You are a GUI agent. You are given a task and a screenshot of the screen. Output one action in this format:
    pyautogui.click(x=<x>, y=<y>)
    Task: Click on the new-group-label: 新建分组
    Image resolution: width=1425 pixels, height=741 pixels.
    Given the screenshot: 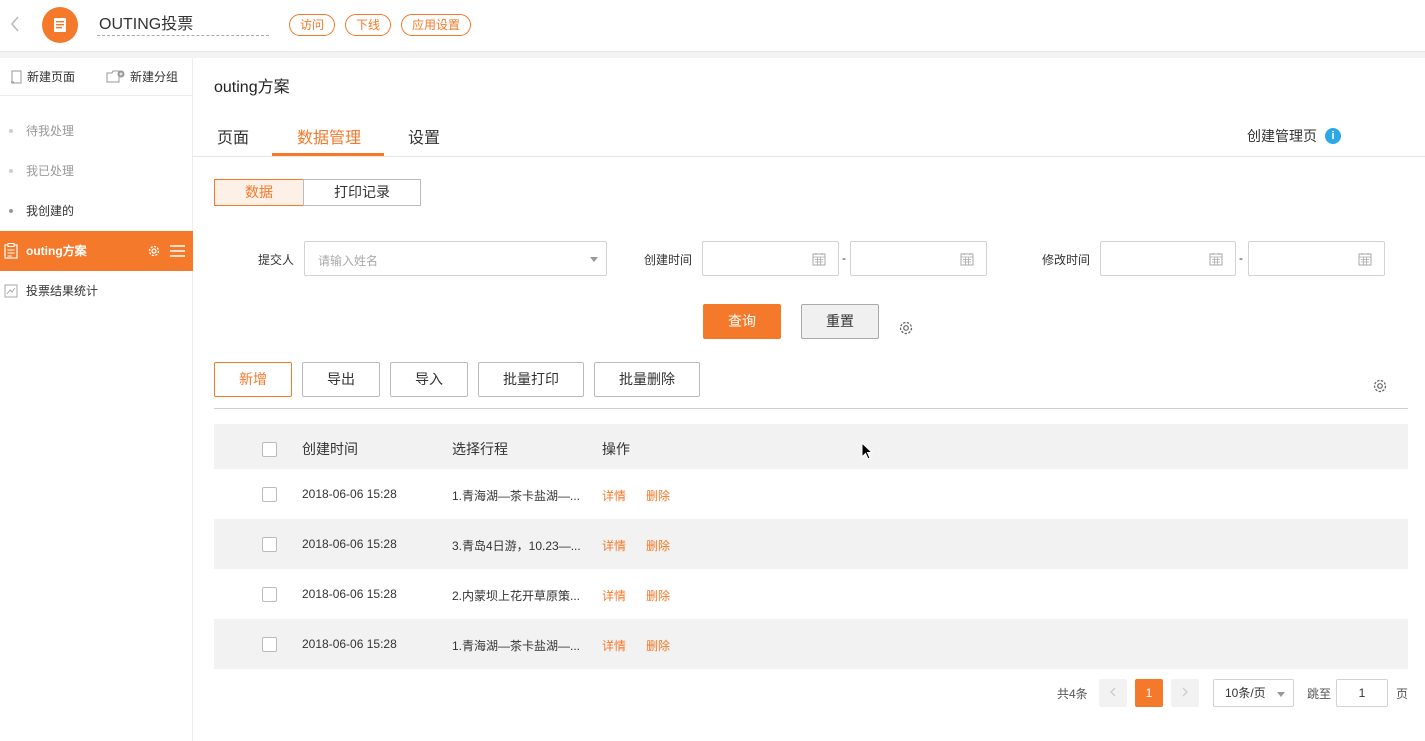 What is the action you would take?
    pyautogui.click(x=154, y=77)
    